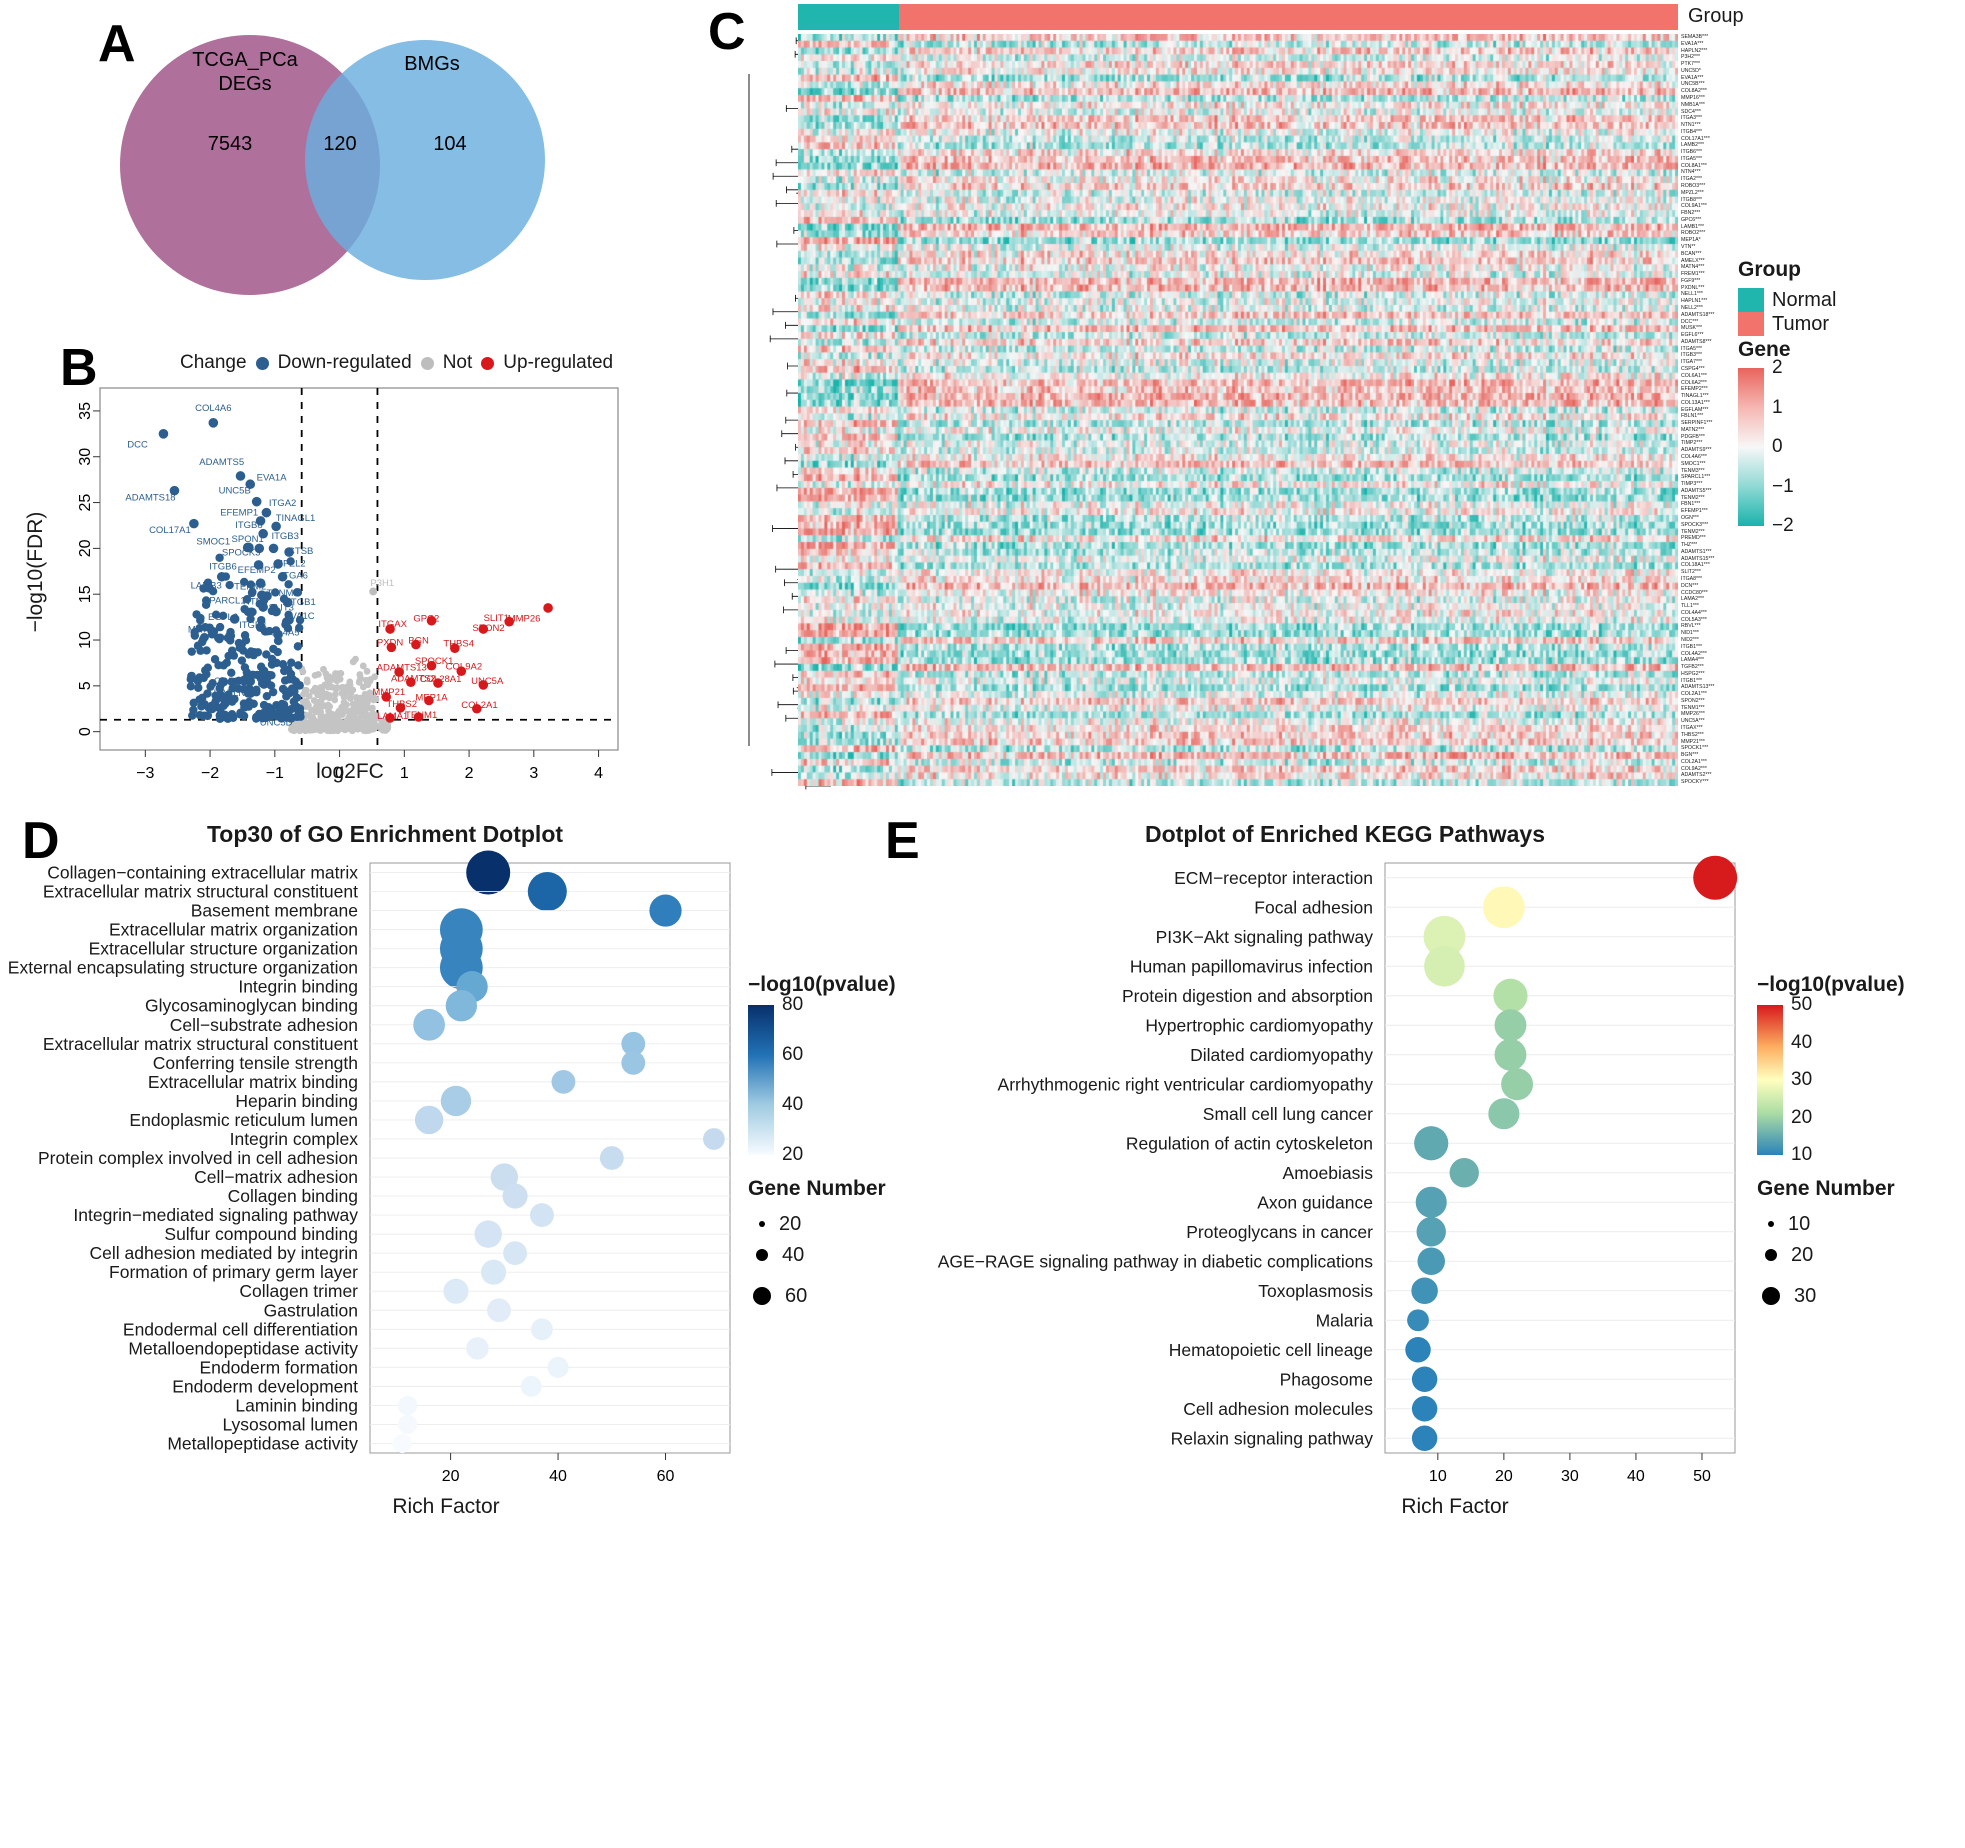  I want to click on panel-e-title: Dotplot of Enriched KEGG Pathways, so click(1345, 834).